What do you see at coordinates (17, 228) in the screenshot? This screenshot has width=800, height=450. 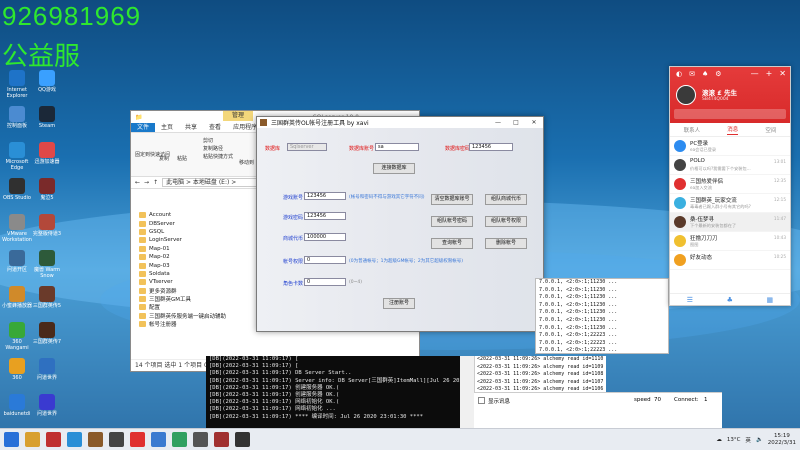 I see `desktop-icon: VMware Workstation` at bounding box center [17, 228].